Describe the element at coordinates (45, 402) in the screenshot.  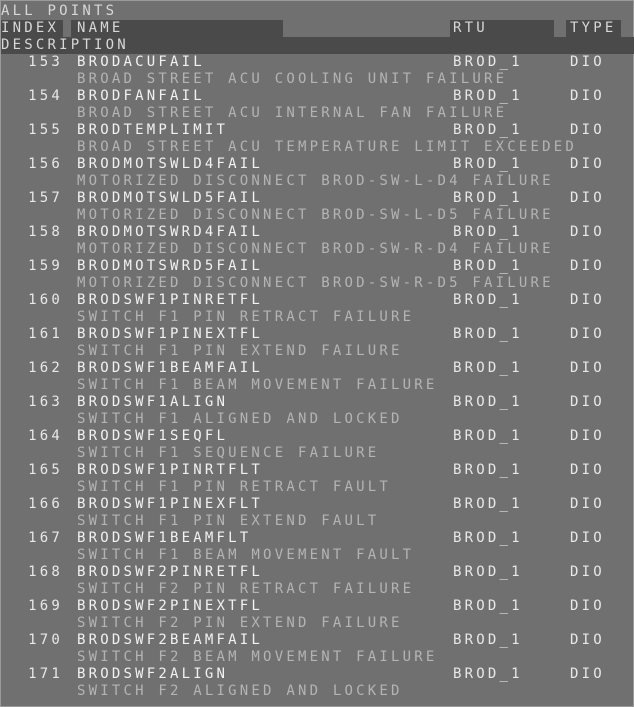
I see `point-index: 163` at that location.